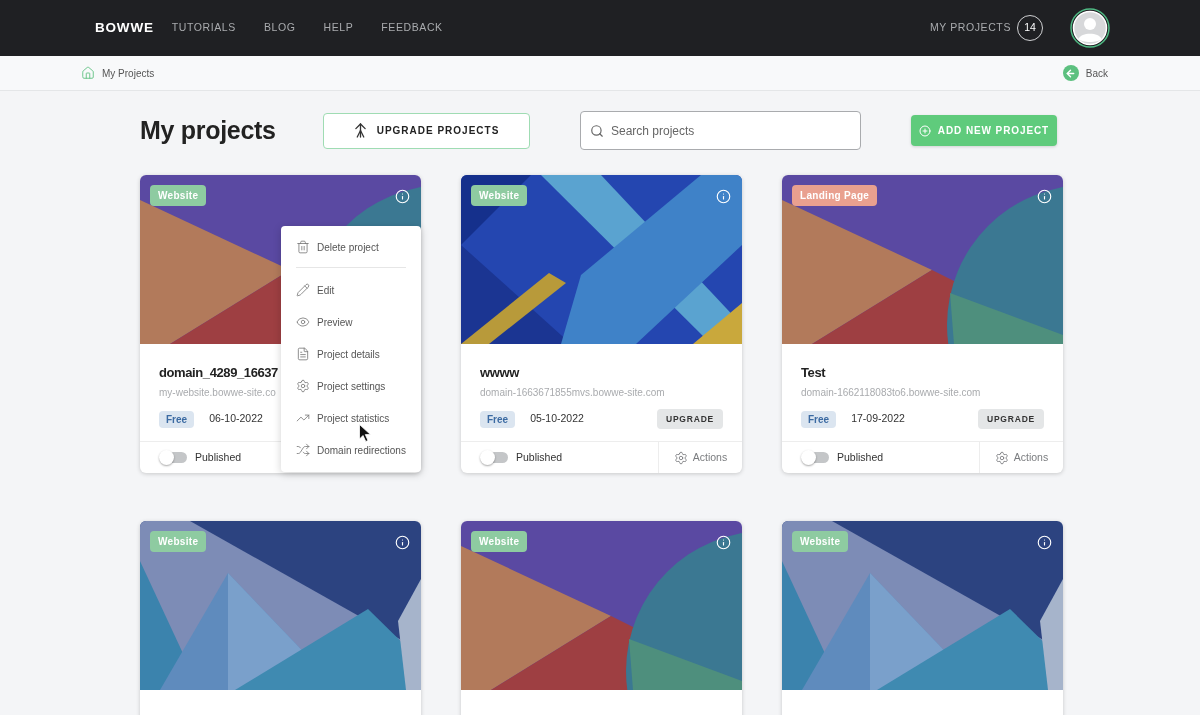 This screenshot has width=1200, height=715. What do you see at coordinates (891, 393) in the screenshot?
I see `domain-text: domain-1662118083to6.bowwe-site.com` at bounding box center [891, 393].